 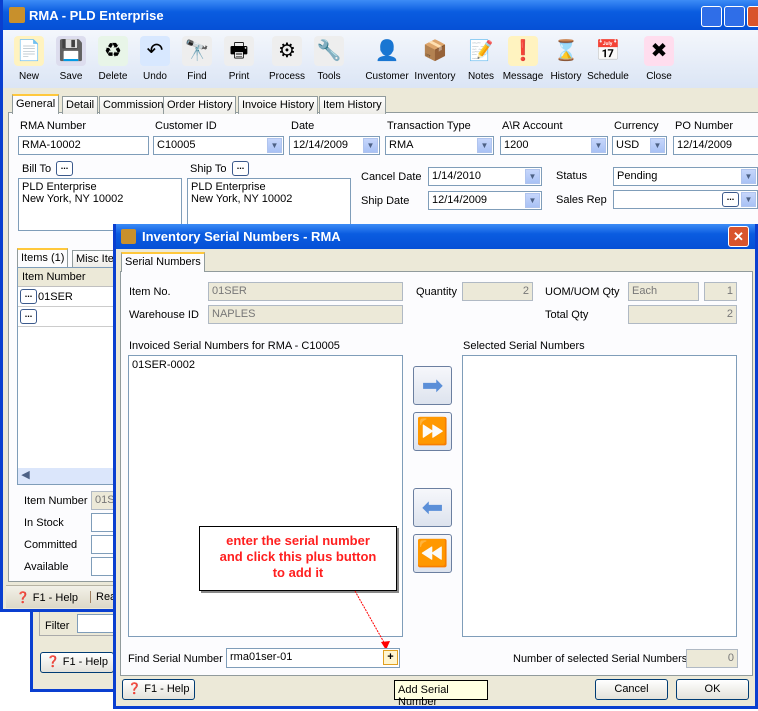 What do you see at coordinates (712, 689) in the screenshot?
I see `ok-button: OK` at bounding box center [712, 689].